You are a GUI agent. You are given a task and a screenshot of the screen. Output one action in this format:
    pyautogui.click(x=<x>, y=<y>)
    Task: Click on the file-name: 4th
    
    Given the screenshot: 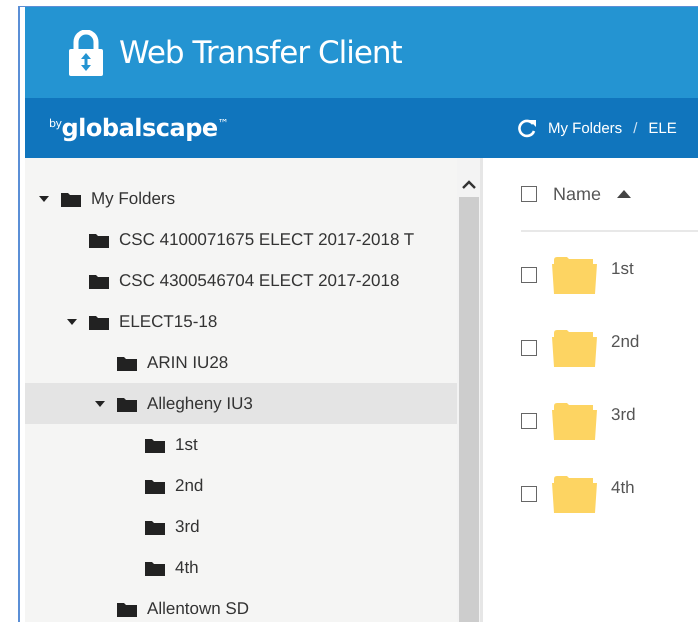 What is the action you would take?
    pyautogui.click(x=623, y=488)
    